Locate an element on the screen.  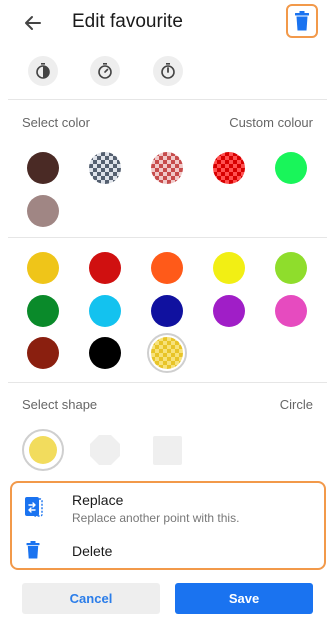
replace-point-icon is located at coordinates (34, 507).